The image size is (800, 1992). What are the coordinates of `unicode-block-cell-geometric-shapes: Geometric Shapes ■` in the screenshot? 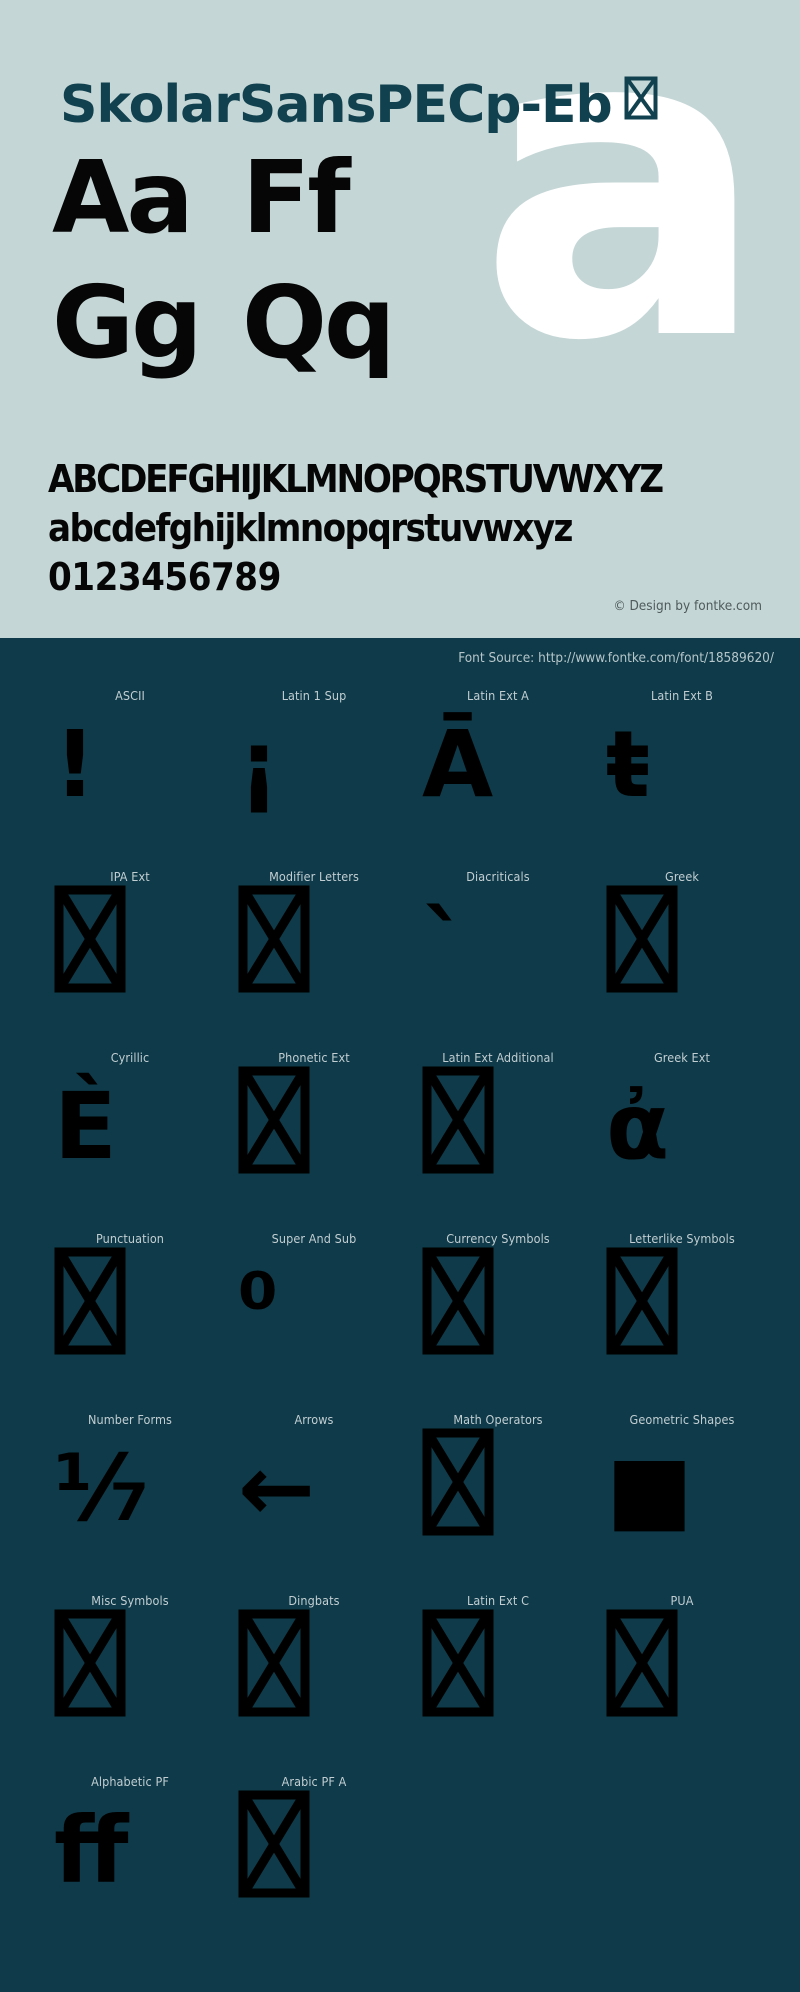 It's located at (682, 1502).